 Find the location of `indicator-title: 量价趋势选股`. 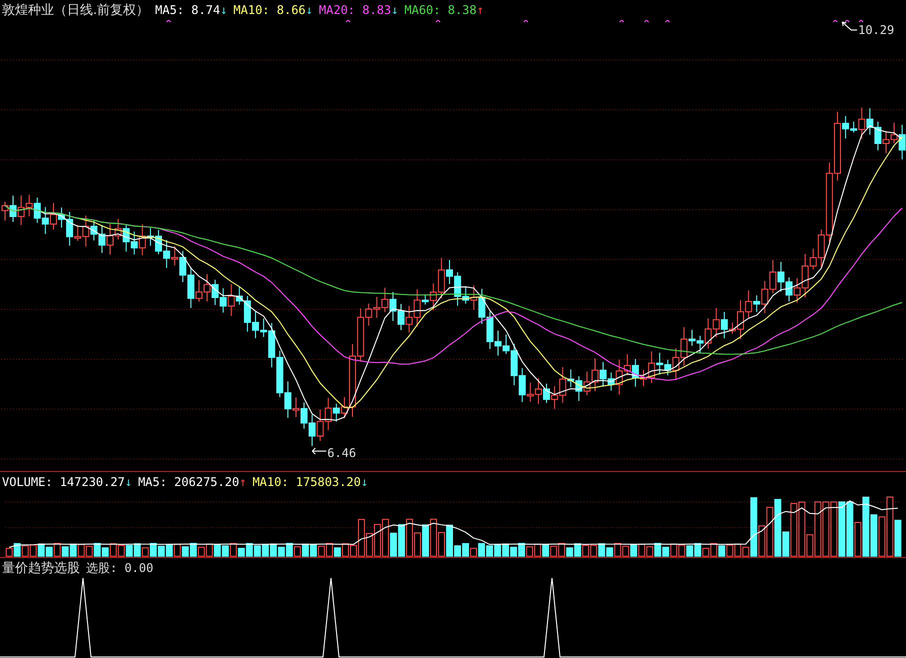

indicator-title: 量价趋势选股 is located at coordinates (41, 568).